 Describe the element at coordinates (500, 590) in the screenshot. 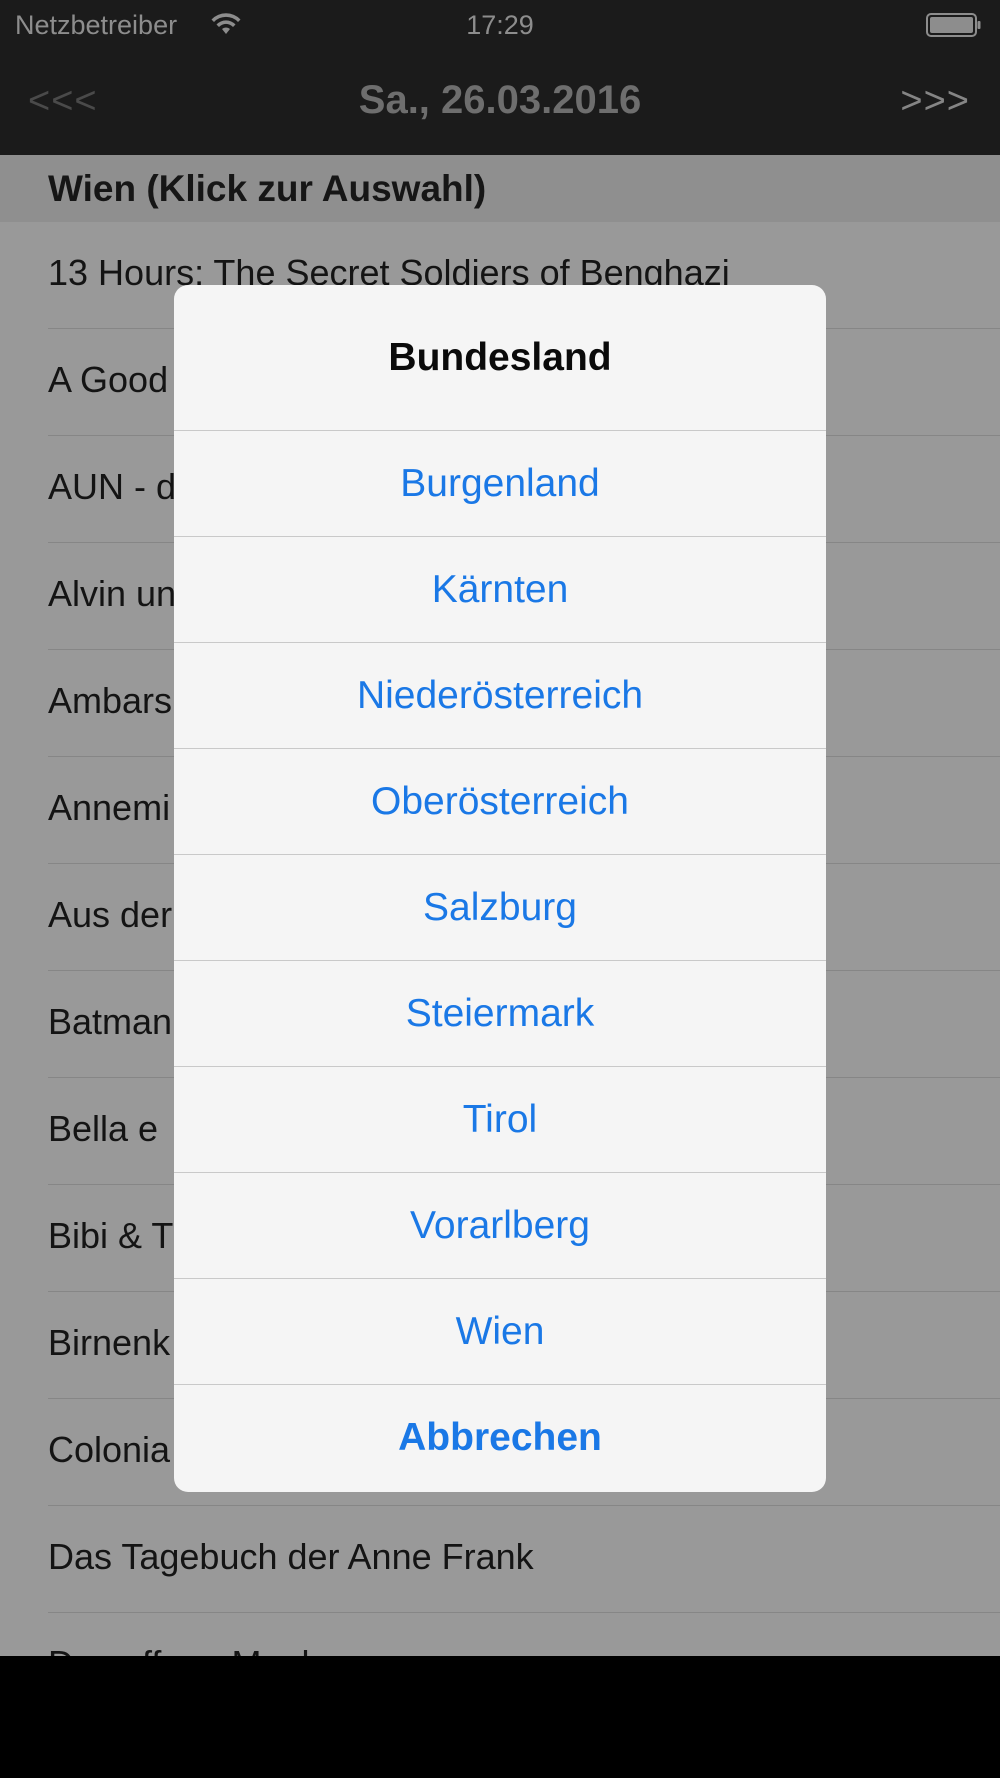

I see `option-kaernten: Kärnten` at that location.